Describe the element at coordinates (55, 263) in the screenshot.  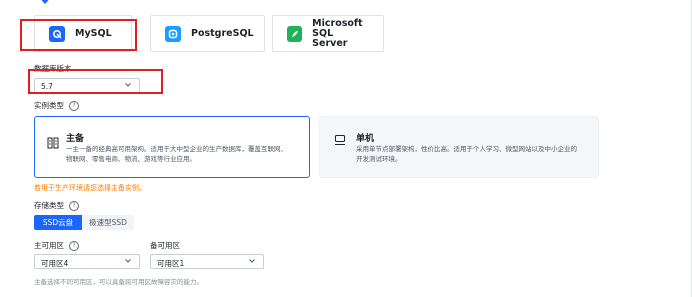
I see `primary-zone-value: 可用区4` at that location.